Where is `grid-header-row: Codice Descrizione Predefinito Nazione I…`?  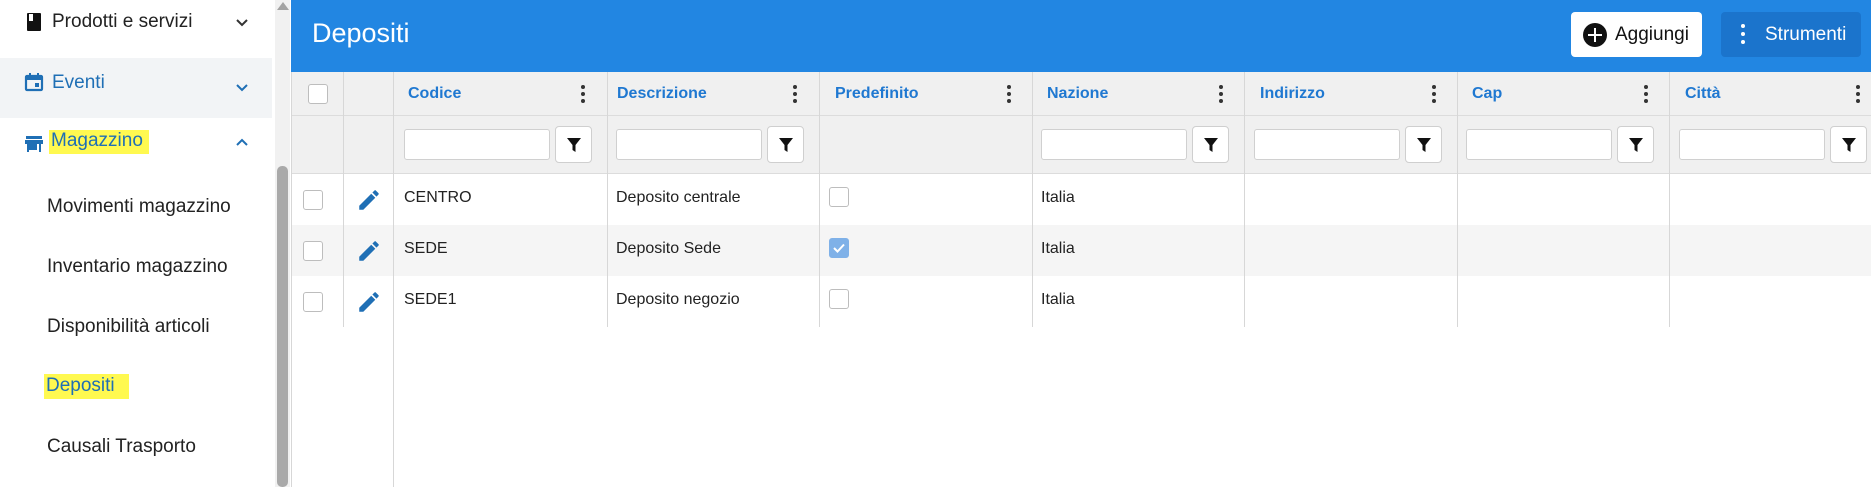
grid-header-row: Codice Descrizione Predefinito Nazione I… is located at coordinates (1081, 94).